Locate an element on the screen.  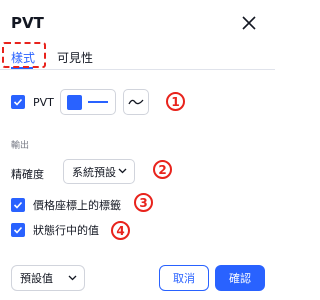
status-line-row: 狀態行中的值 is located at coordinates (55, 230).